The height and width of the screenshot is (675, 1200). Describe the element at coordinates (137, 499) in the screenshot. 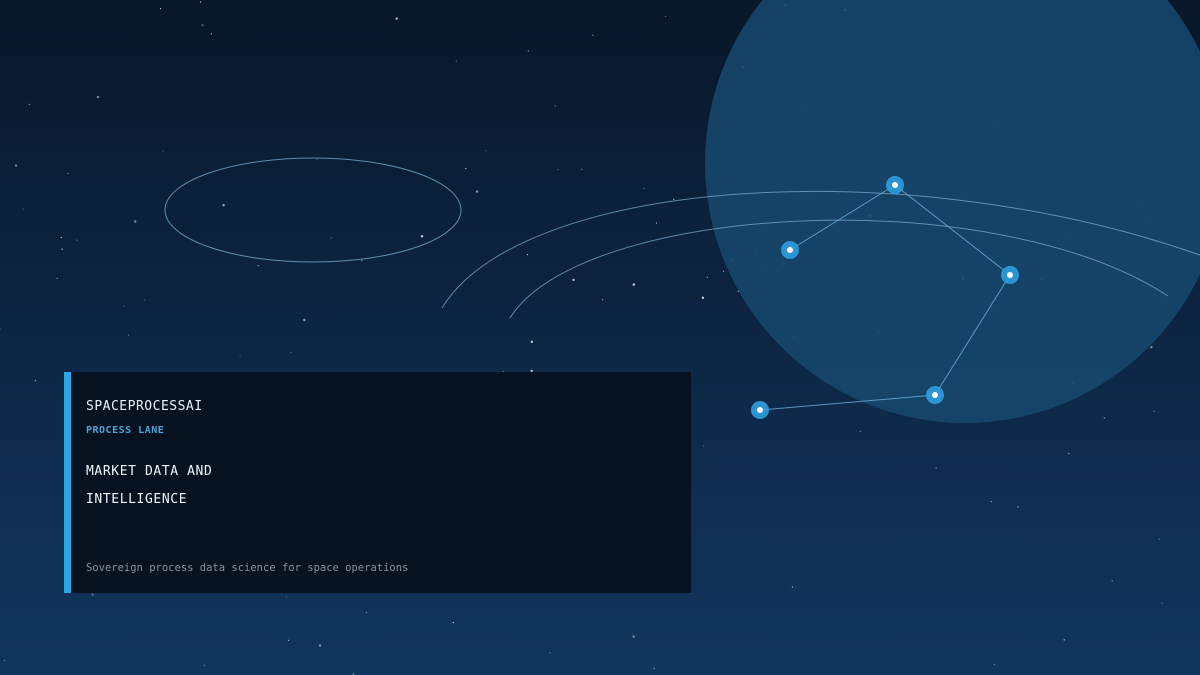

I see `headline-line: INTELLIGENCE` at that location.